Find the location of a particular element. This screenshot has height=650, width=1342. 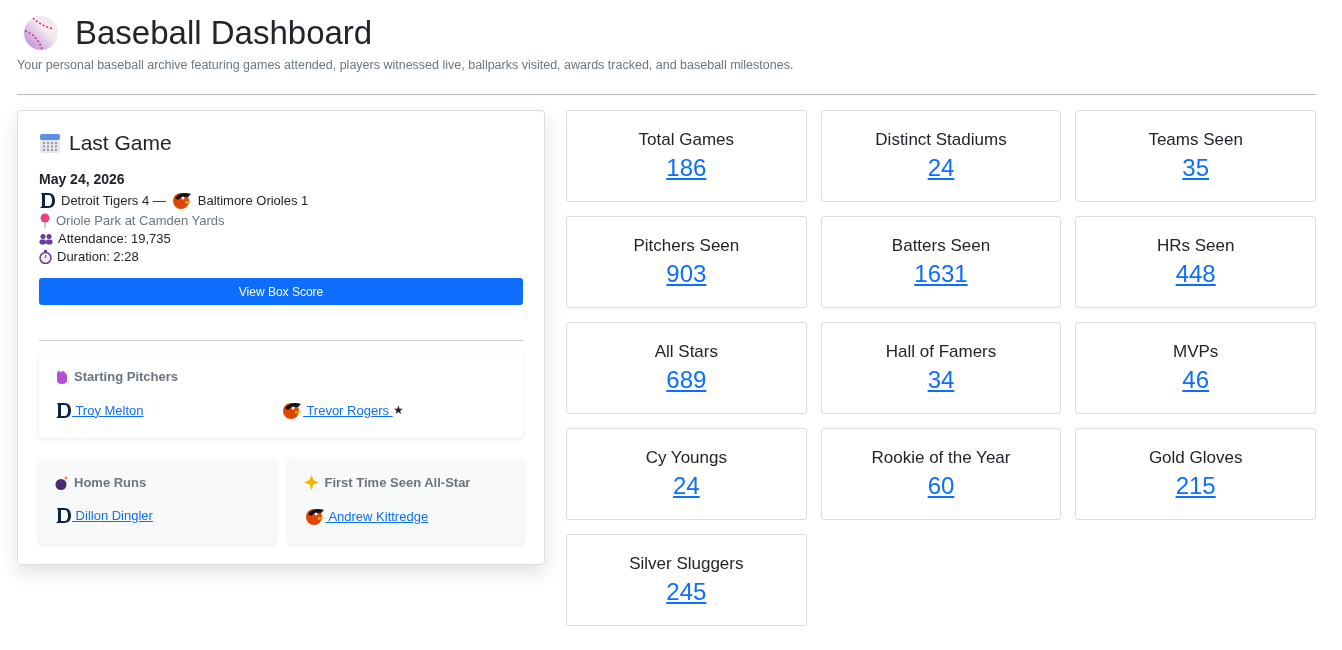

stat-value-link: 46 is located at coordinates (1195, 380).